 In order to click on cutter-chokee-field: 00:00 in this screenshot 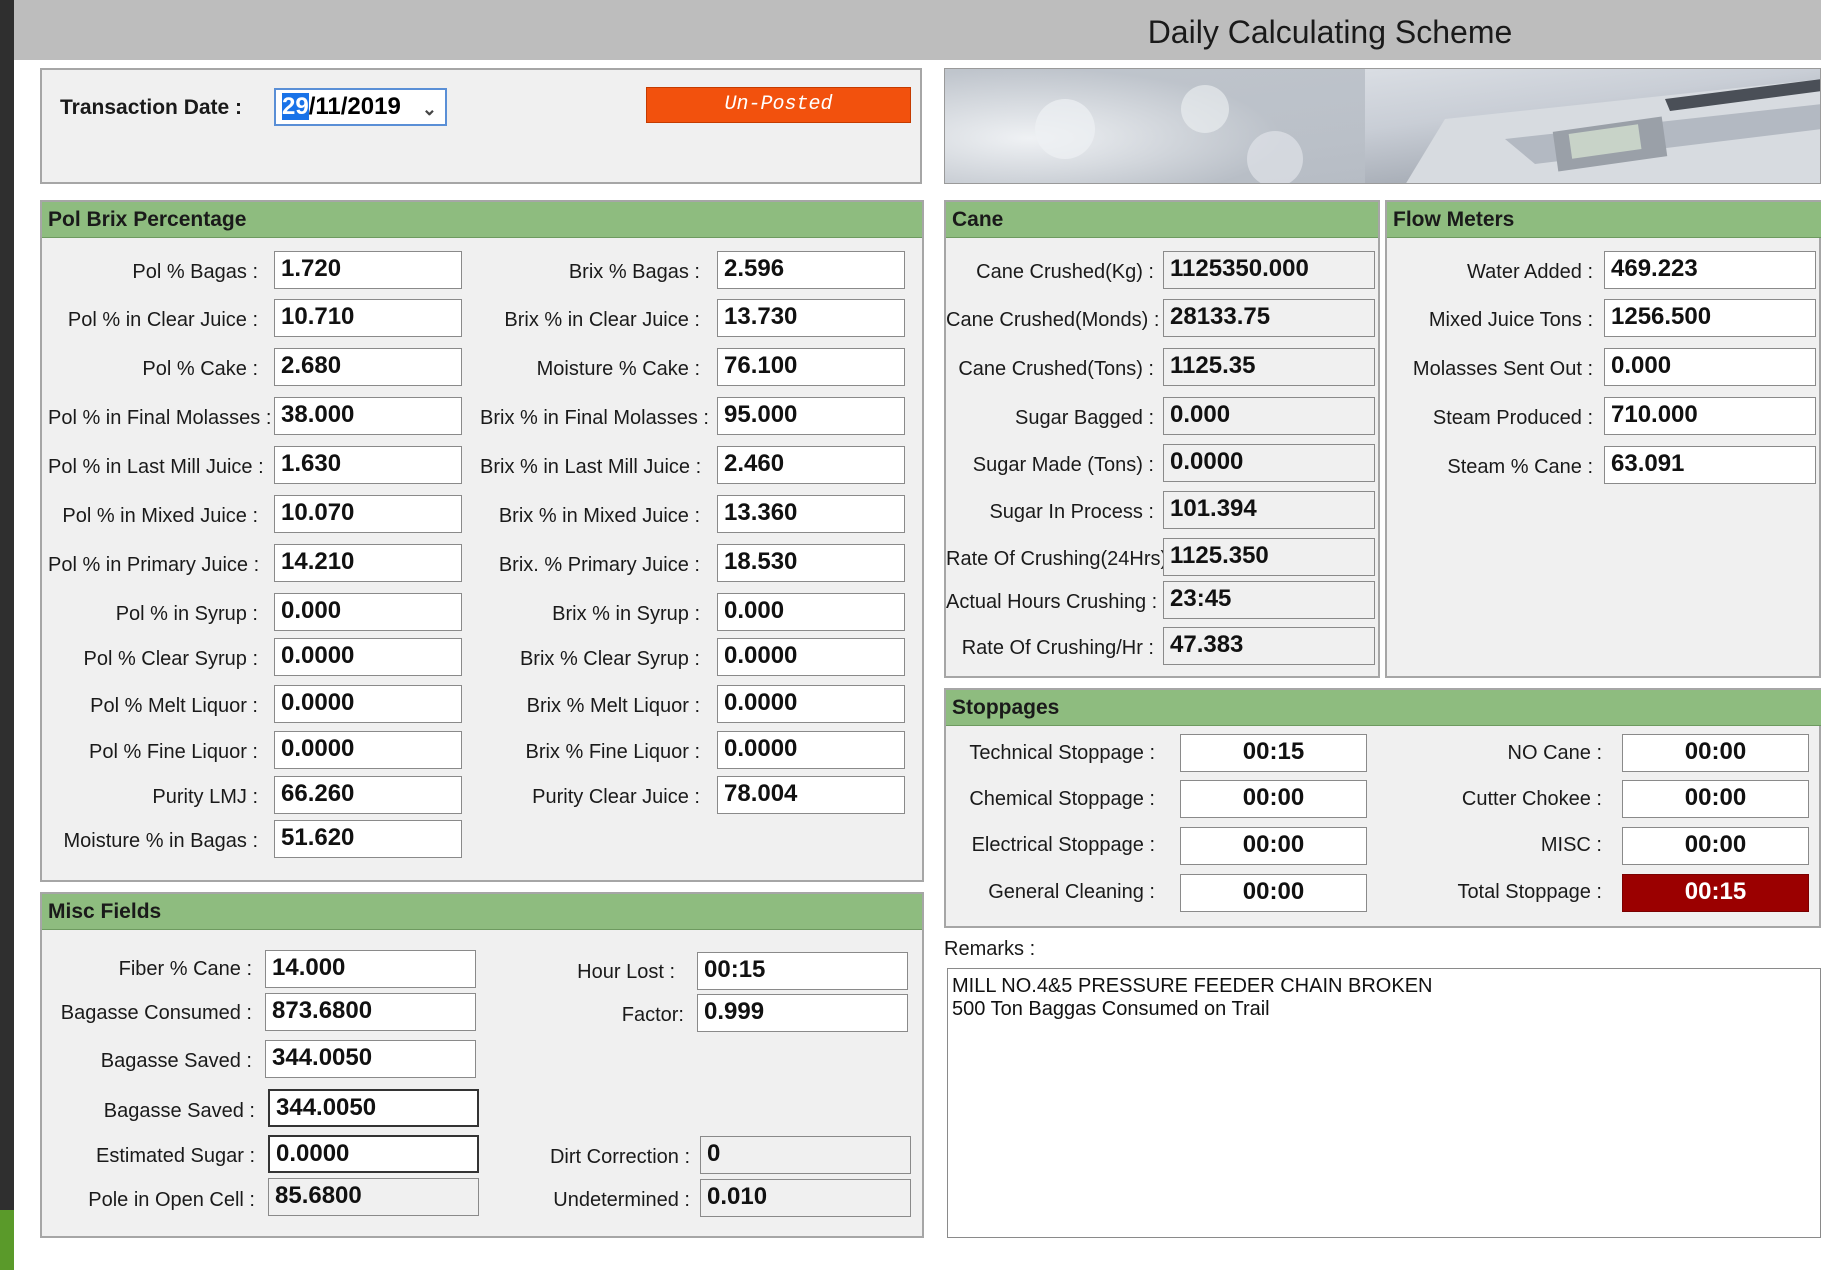, I will do `click(1715, 799)`.